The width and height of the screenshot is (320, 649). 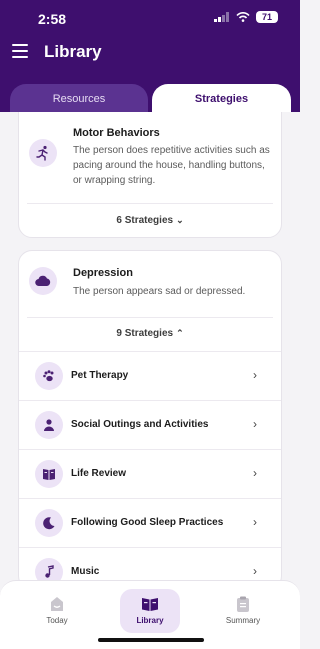 What do you see at coordinates (73, 51) in the screenshot?
I see `page-title: Library` at bounding box center [73, 51].